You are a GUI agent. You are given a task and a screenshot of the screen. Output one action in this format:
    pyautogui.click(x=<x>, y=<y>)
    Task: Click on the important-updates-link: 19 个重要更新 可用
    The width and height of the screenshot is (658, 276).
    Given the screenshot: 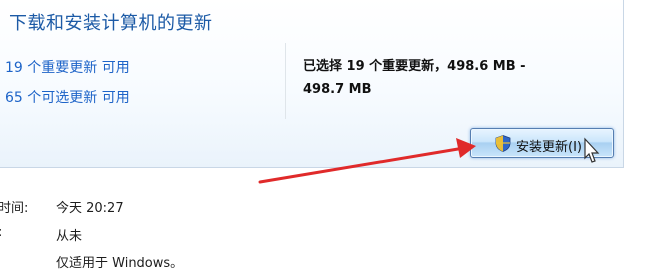 What is the action you would take?
    pyautogui.click(x=67, y=67)
    